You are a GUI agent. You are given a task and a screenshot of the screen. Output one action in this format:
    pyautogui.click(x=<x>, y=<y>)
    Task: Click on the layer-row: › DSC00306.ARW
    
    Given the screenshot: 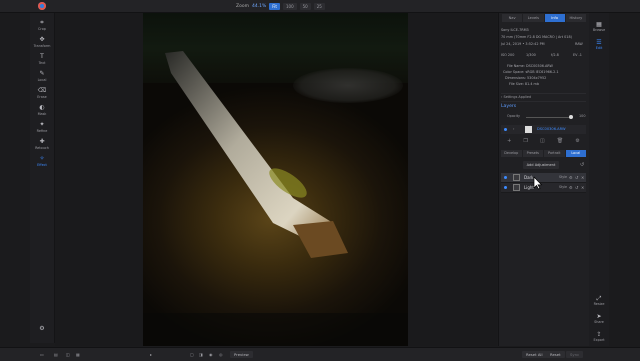 What is the action you would take?
    pyautogui.click(x=543, y=129)
    